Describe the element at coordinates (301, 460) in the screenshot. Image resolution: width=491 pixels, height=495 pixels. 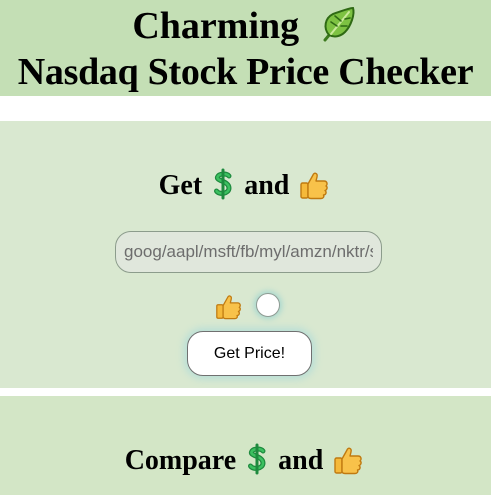
I see `compare-panel-heading-and: and` at that location.